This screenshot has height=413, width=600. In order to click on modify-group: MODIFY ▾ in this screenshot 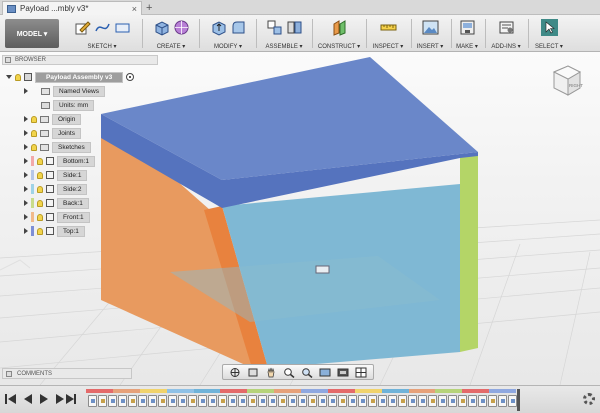, I will do `click(228, 34)`.